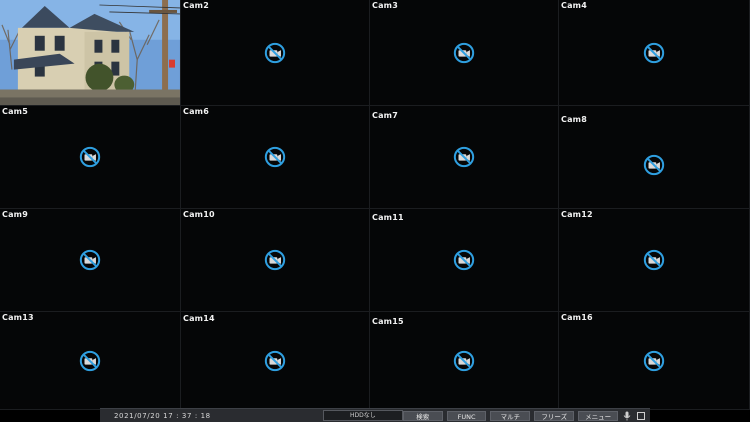  I want to click on camera-tile-6: Cam6, so click(275, 157).